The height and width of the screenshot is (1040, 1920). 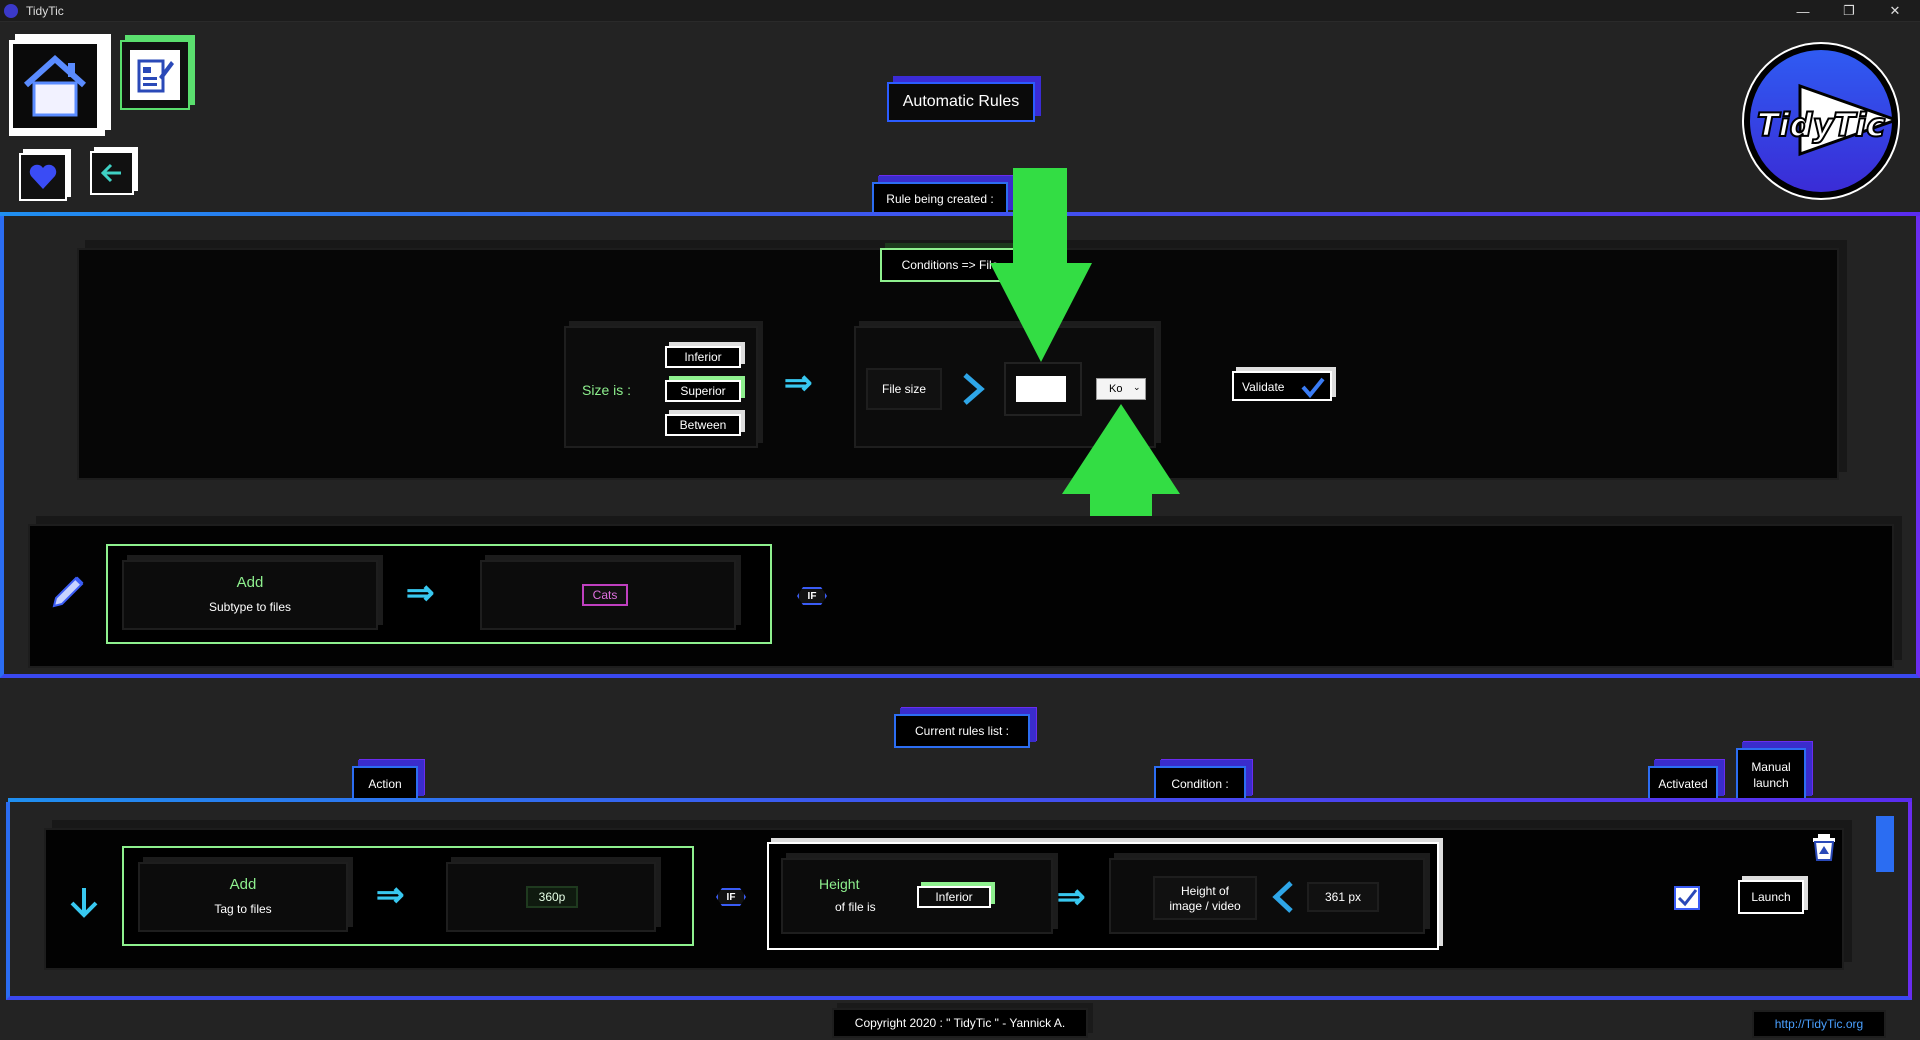 What do you see at coordinates (408, 896) in the screenshot?
I see `rule-action-box: Add Tag to files ⇒ 360p` at bounding box center [408, 896].